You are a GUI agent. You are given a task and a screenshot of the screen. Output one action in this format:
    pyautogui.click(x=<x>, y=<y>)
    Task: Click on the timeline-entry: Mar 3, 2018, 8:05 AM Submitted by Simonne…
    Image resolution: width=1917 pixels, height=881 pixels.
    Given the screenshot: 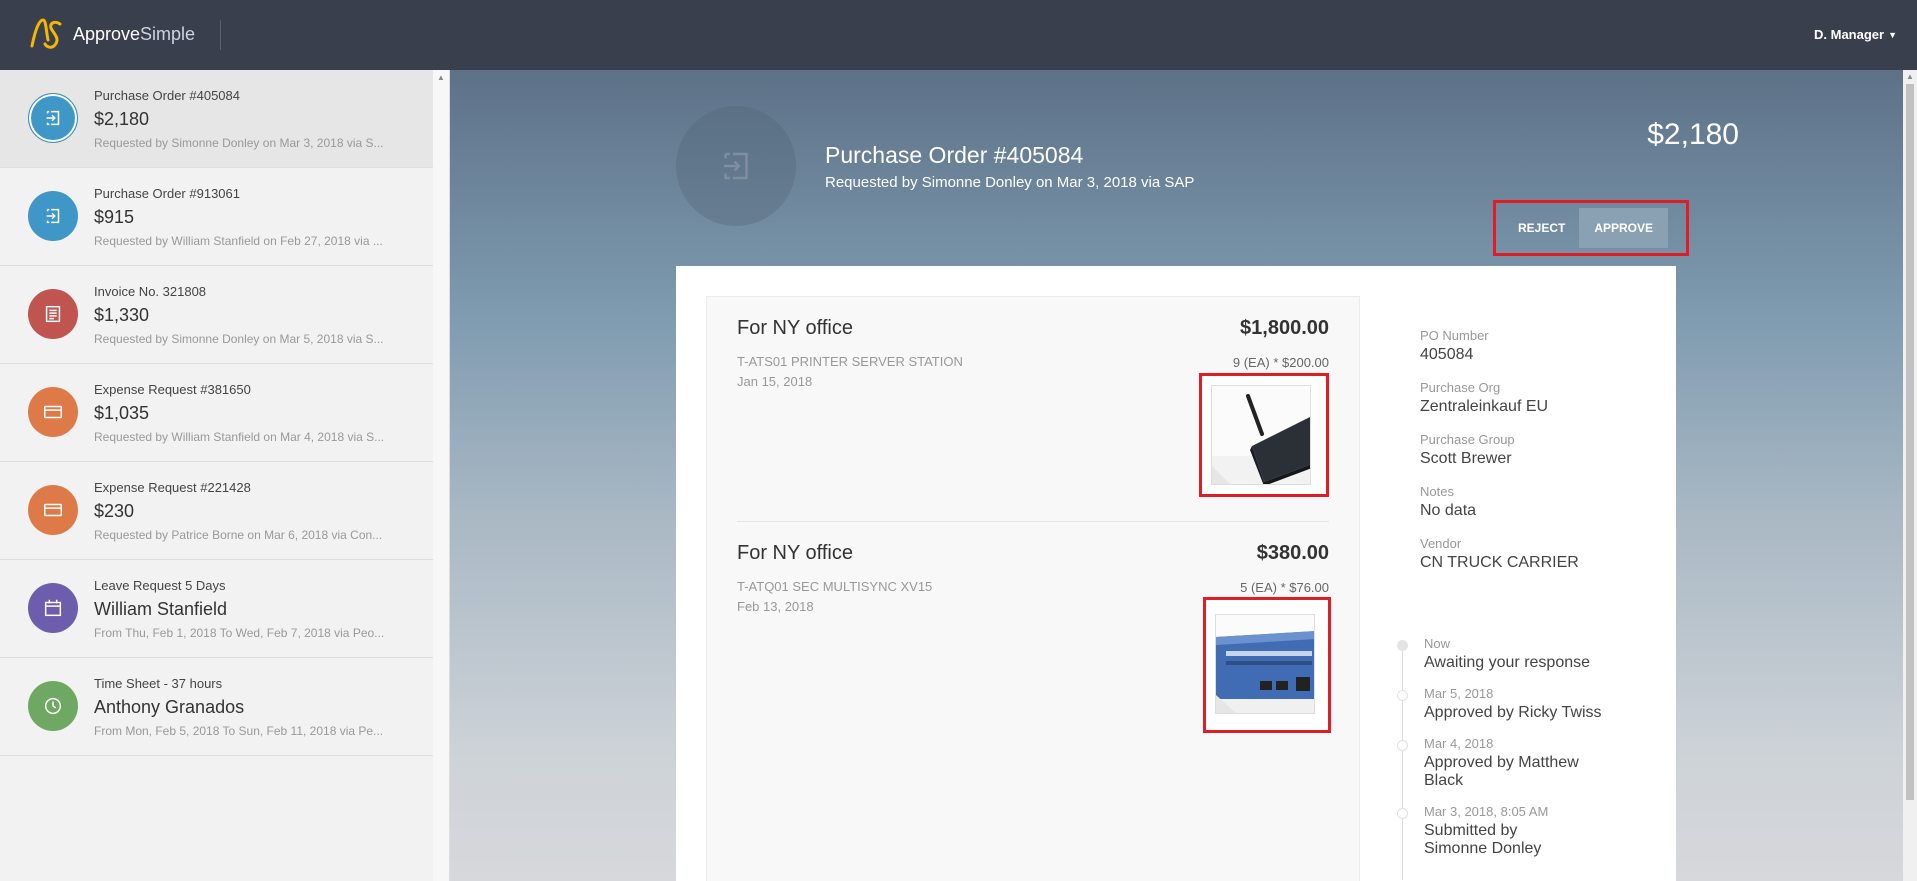 What is the action you would take?
    pyautogui.click(x=1518, y=831)
    